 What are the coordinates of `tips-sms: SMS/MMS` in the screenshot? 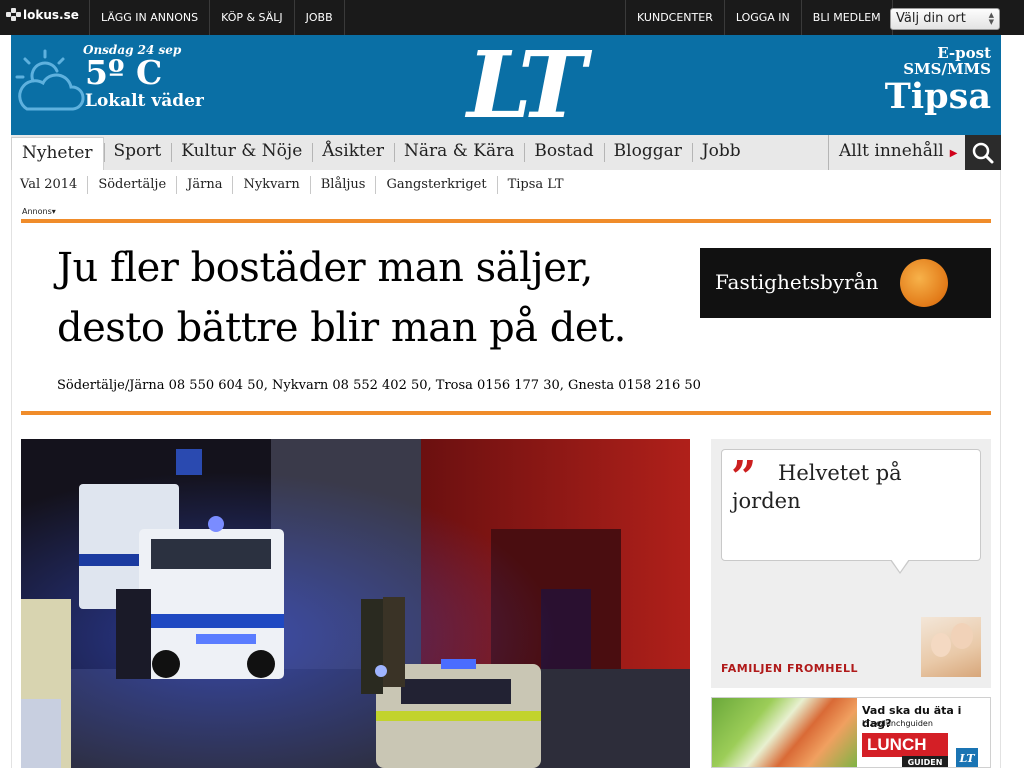 It's located at (938, 69).